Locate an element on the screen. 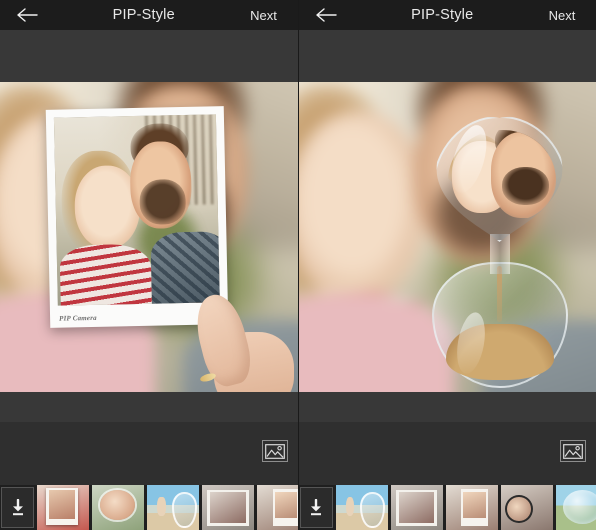 The width and height of the screenshot is (596, 530). app-header-left: PIP-Style Next is located at coordinates (149, 15).